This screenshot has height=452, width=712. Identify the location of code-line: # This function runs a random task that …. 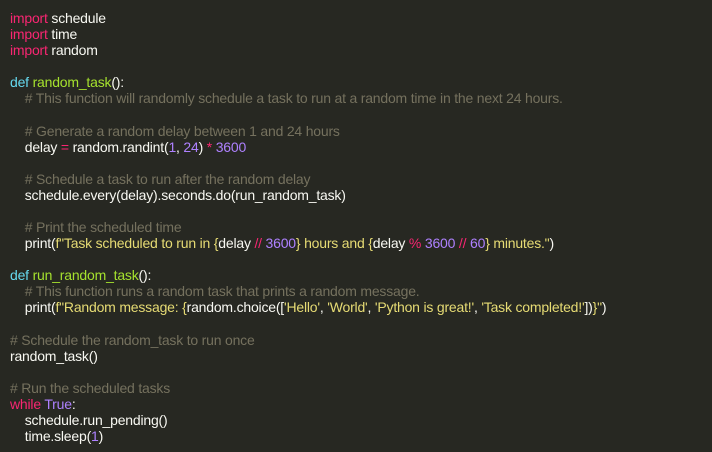
(356, 291).